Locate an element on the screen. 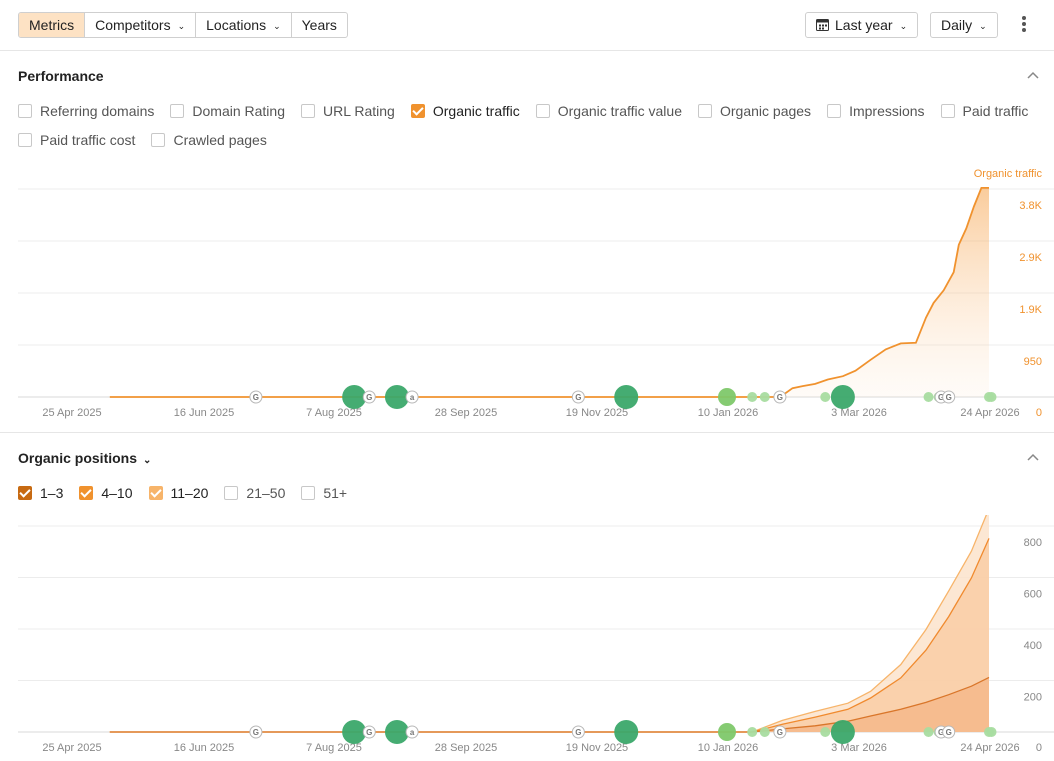 The image size is (1054, 761). metric-paid-traffic-cost: Paid traffic cost is located at coordinates (76, 139).